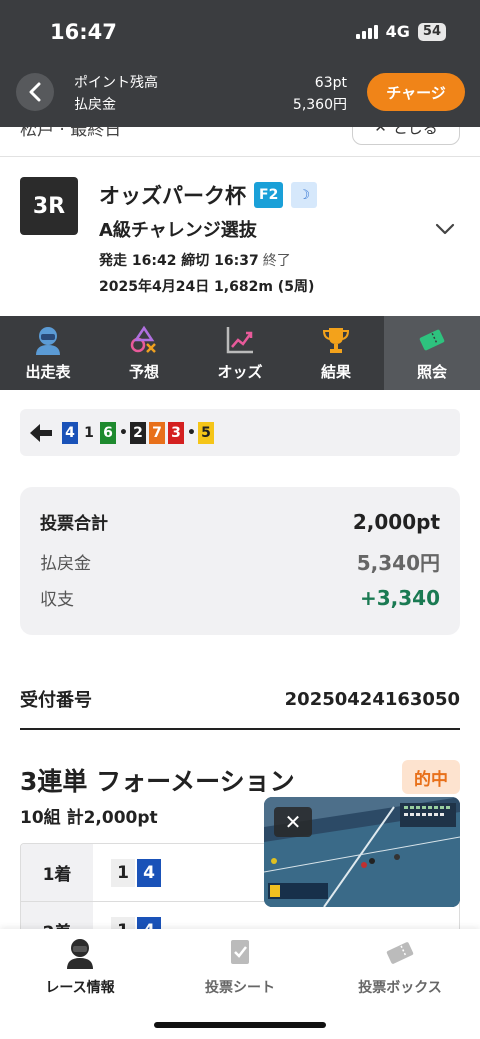 The height and width of the screenshot is (1039, 480). What do you see at coordinates (240, 1025) in the screenshot?
I see `home-indicator` at bounding box center [240, 1025].